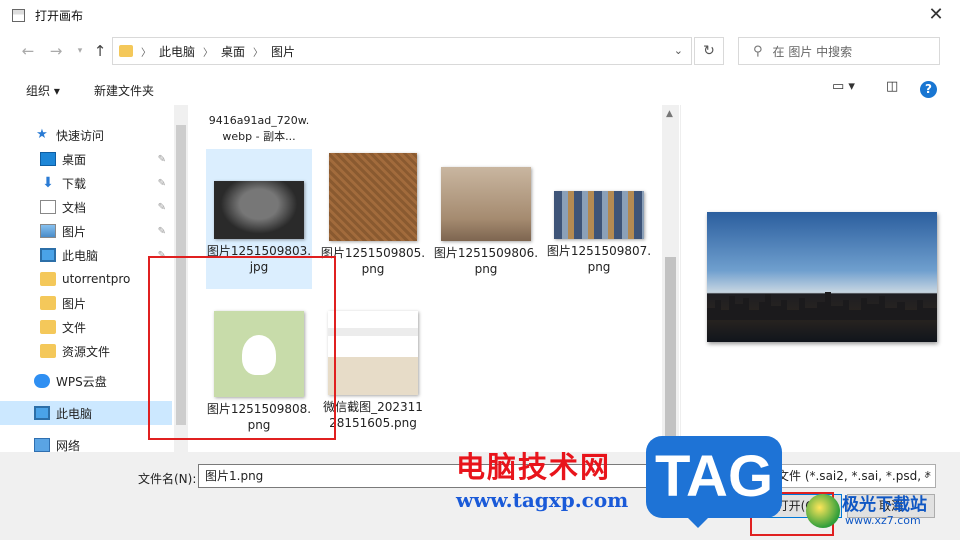 The height and width of the screenshot is (540, 960). Describe the element at coordinates (80, 51) in the screenshot. I see `recent-chevron-icon: ▾` at that location.